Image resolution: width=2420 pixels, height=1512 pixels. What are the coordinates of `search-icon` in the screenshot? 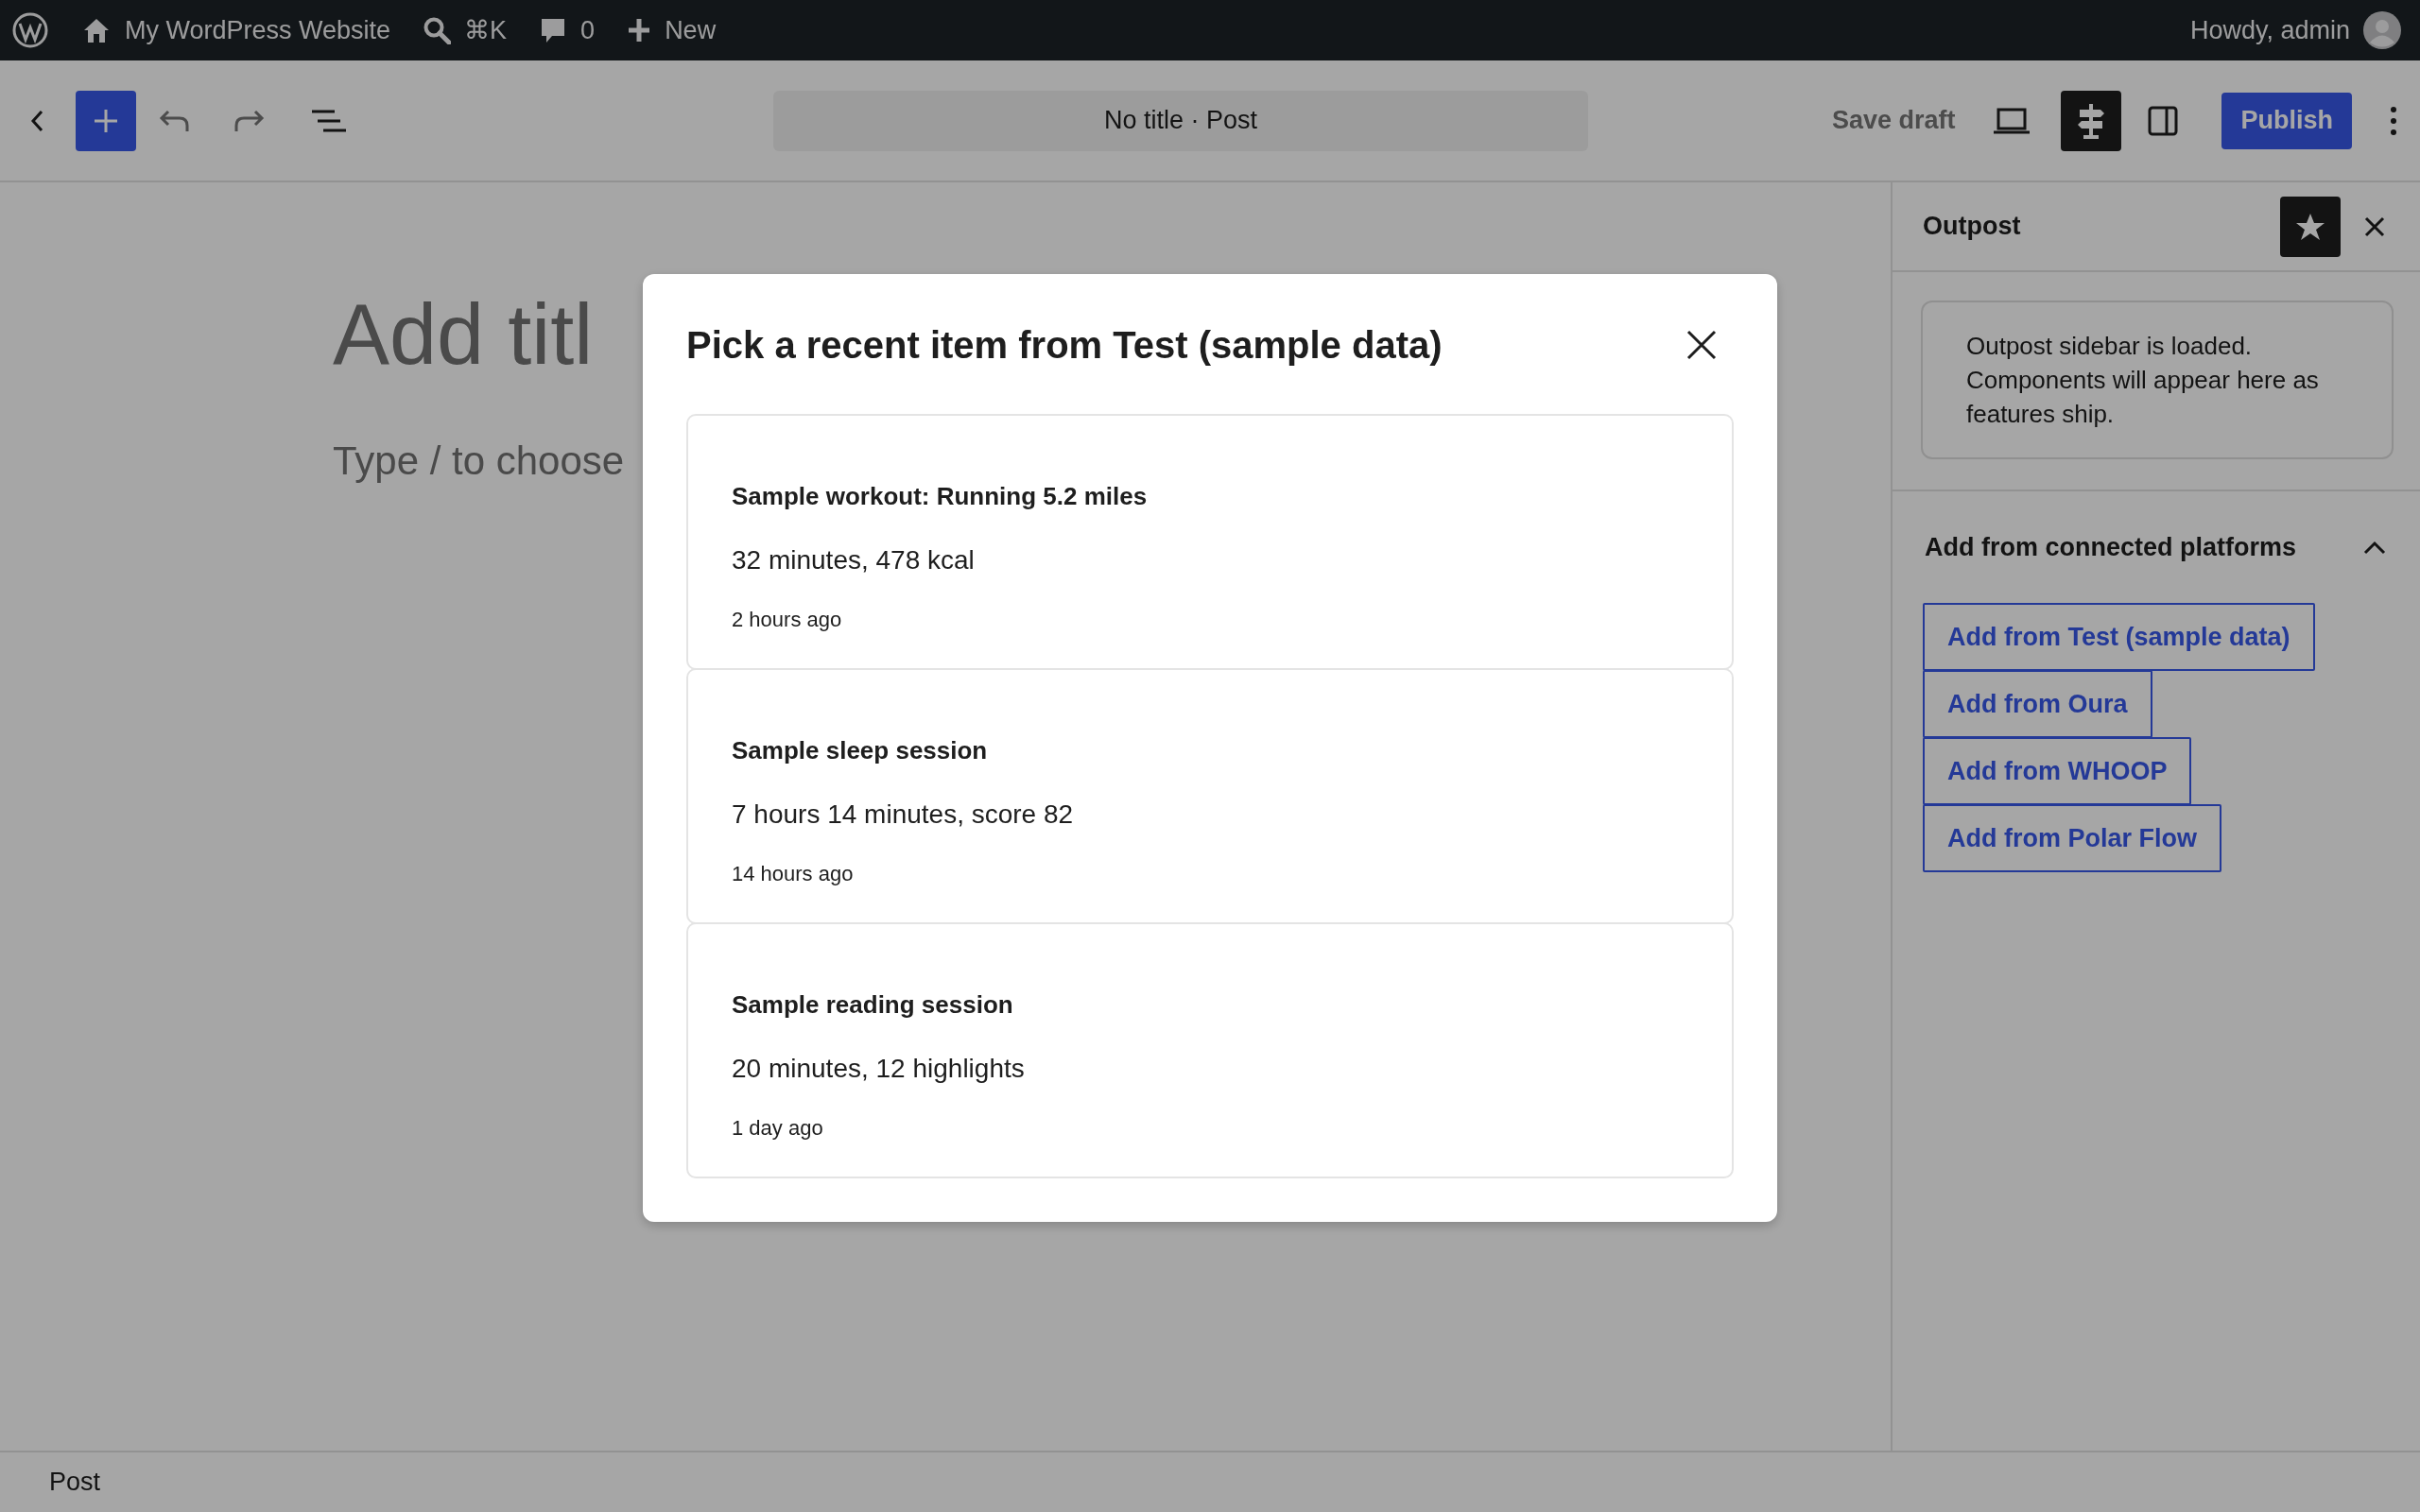 It's located at (437, 30).